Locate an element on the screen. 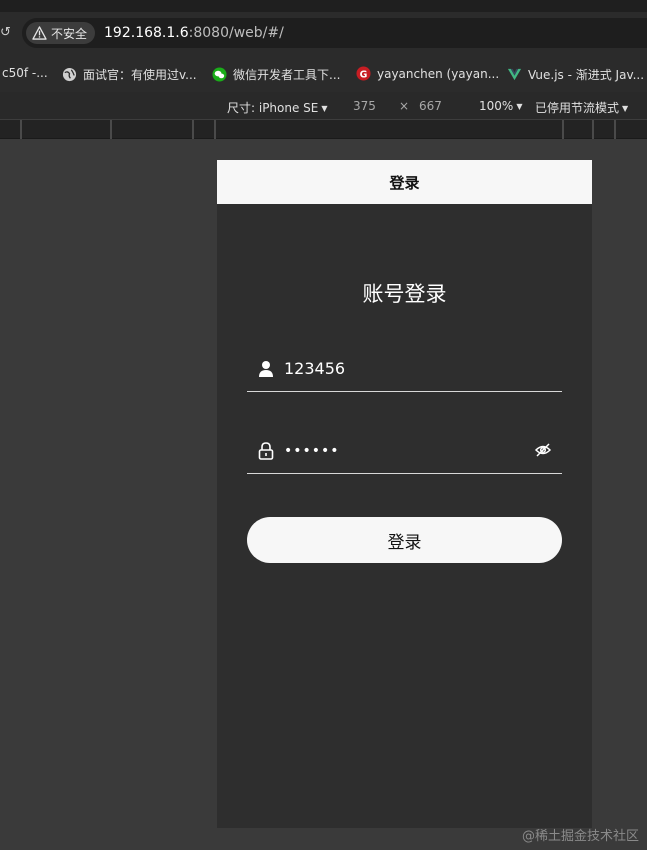 This screenshot has width=647, height=850. viewport-height-input: 667 is located at coordinates (430, 106).